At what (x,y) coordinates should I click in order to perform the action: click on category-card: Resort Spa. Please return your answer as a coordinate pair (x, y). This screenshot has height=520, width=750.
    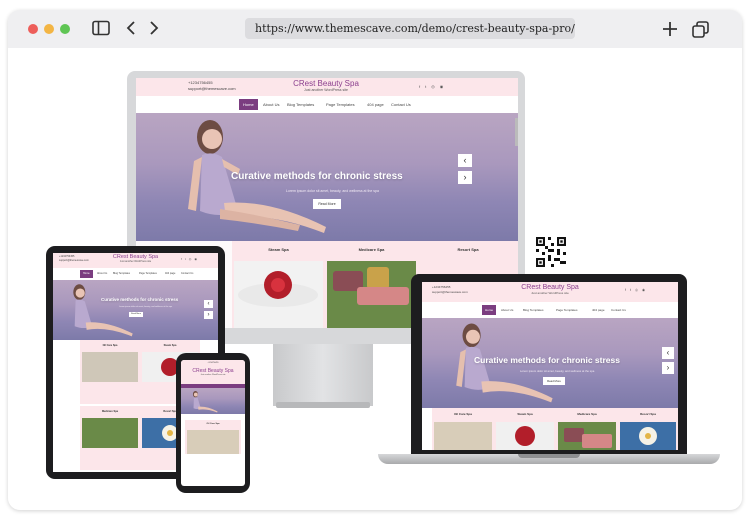
    Looking at the image, I should click on (648, 429).